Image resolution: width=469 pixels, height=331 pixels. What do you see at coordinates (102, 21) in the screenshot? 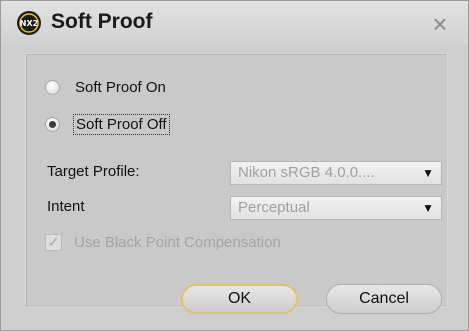
I see `dialog-title: Soft Proof` at bounding box center [102, 21].